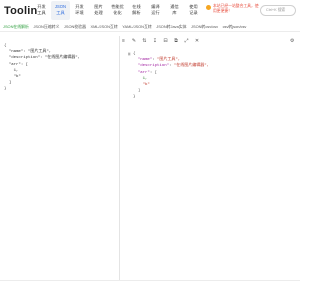 The height and width of the screenshot is (300, 320). What do you see at coordinates (235, 27) in the screenshot?
I see `tab-csv-json: csv转json/csv` at bounding box center [235, 27].